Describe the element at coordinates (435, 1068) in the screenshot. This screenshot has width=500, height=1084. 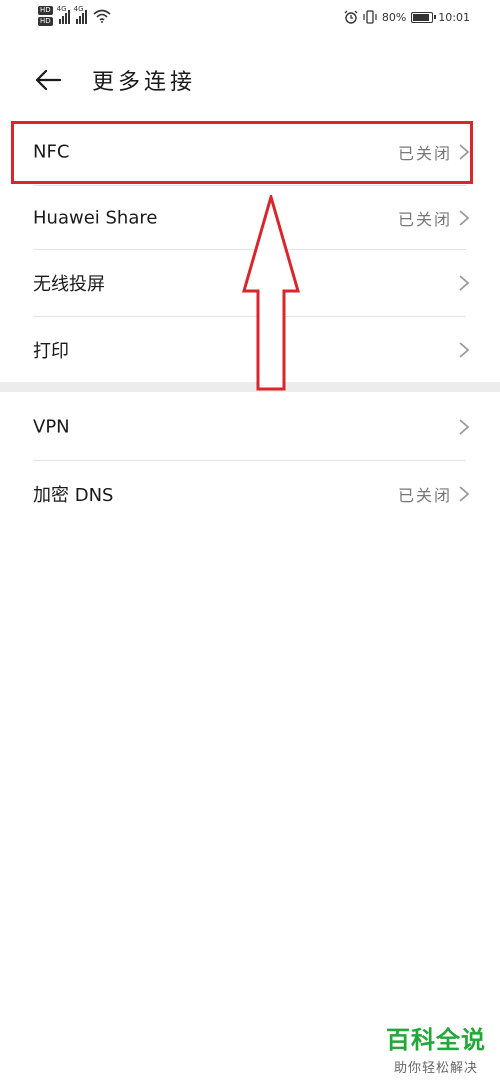
I see `watermark-subtitle: 助你轻松解决` at that location.